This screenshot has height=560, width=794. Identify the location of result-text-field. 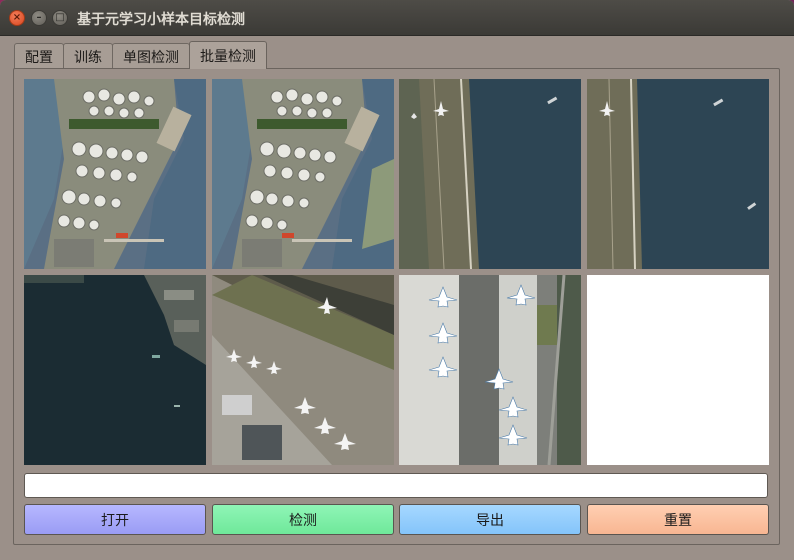
(396, 485).